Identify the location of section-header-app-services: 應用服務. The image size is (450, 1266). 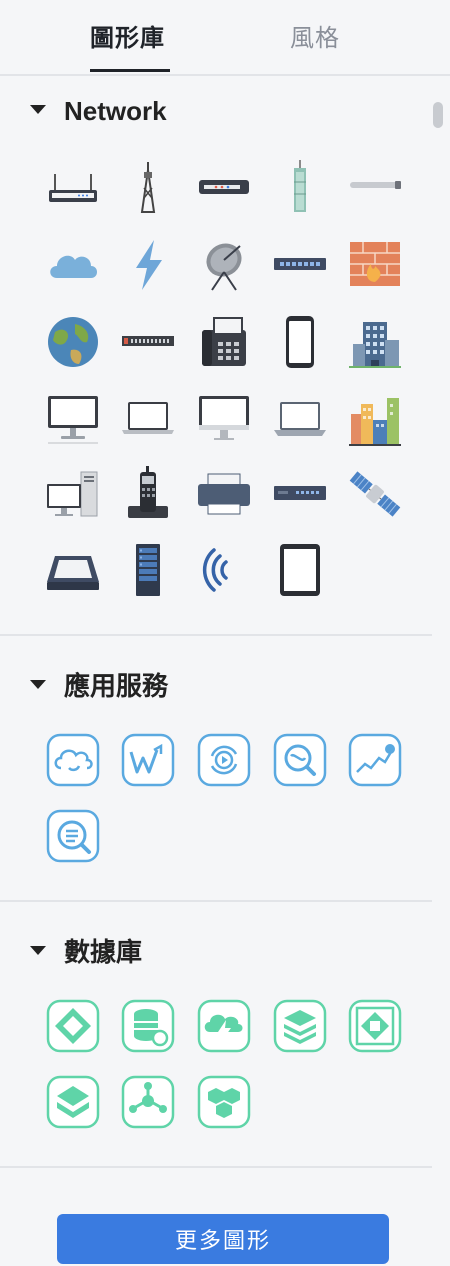
(99, 684).